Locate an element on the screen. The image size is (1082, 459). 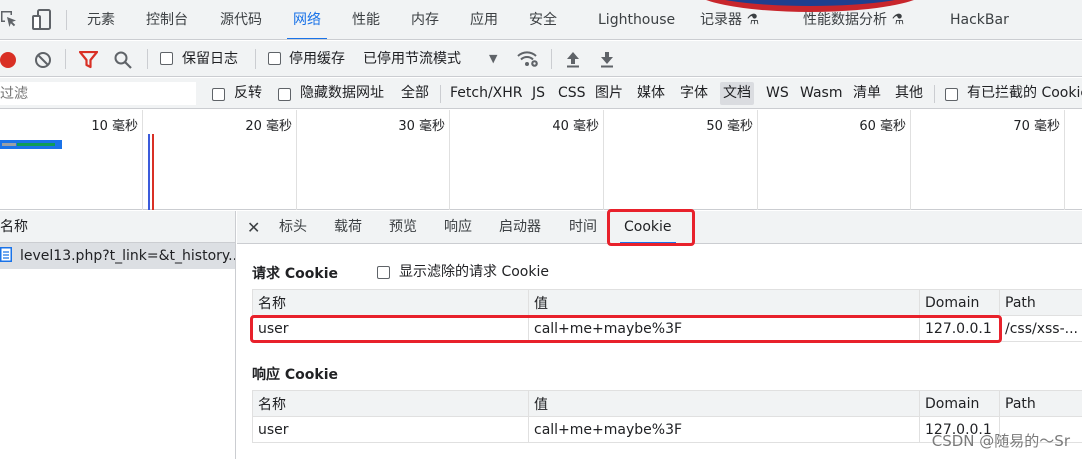
blocked-cookies-checkbox is located at coordinates (951, 94).